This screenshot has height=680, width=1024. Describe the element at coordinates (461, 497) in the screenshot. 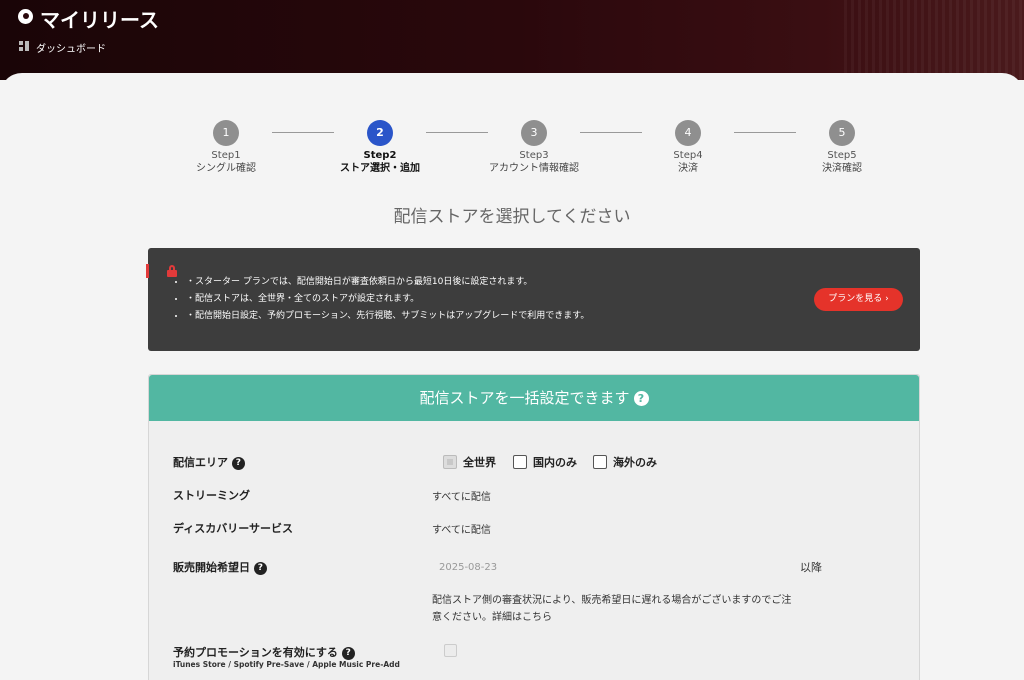

I see `streaming-value: すべてに配信` at that location.